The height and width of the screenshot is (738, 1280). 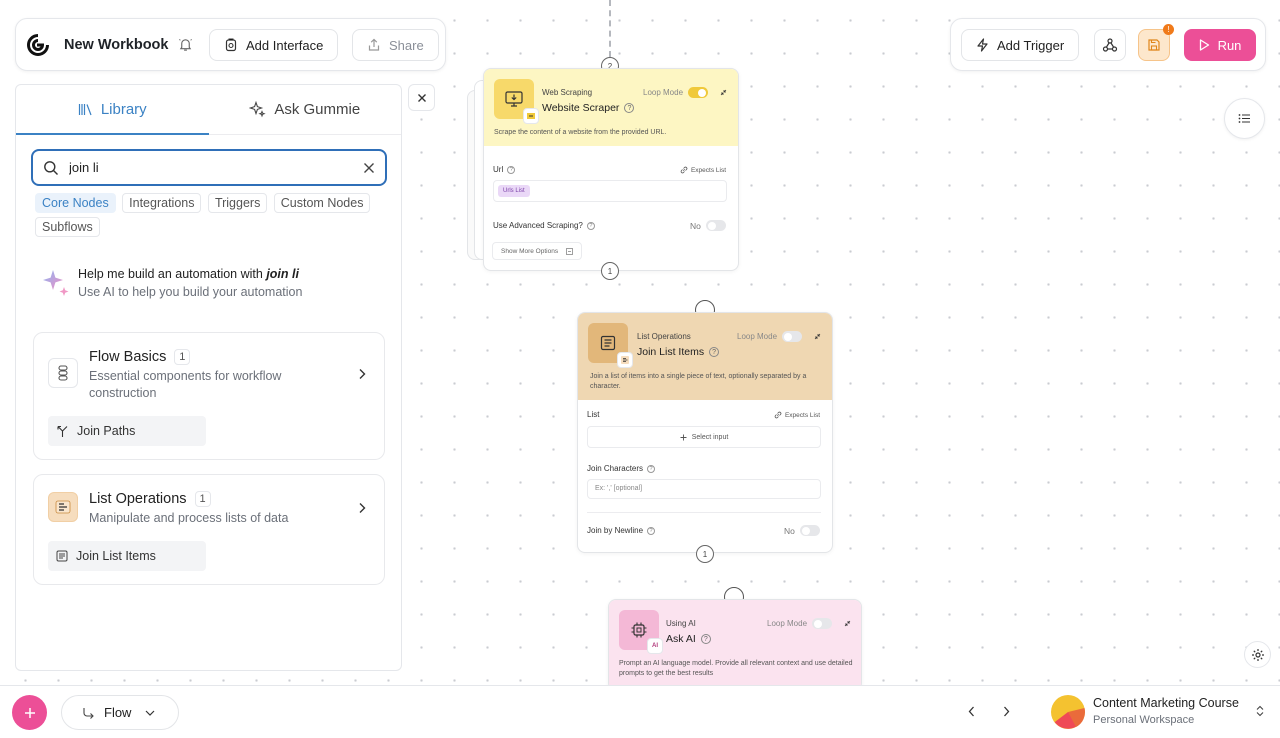 What do you see at coordinates (537, 251) in the screenshot?
I see `show-more-options-button: Show More Options` at bounding box center [537, 251].